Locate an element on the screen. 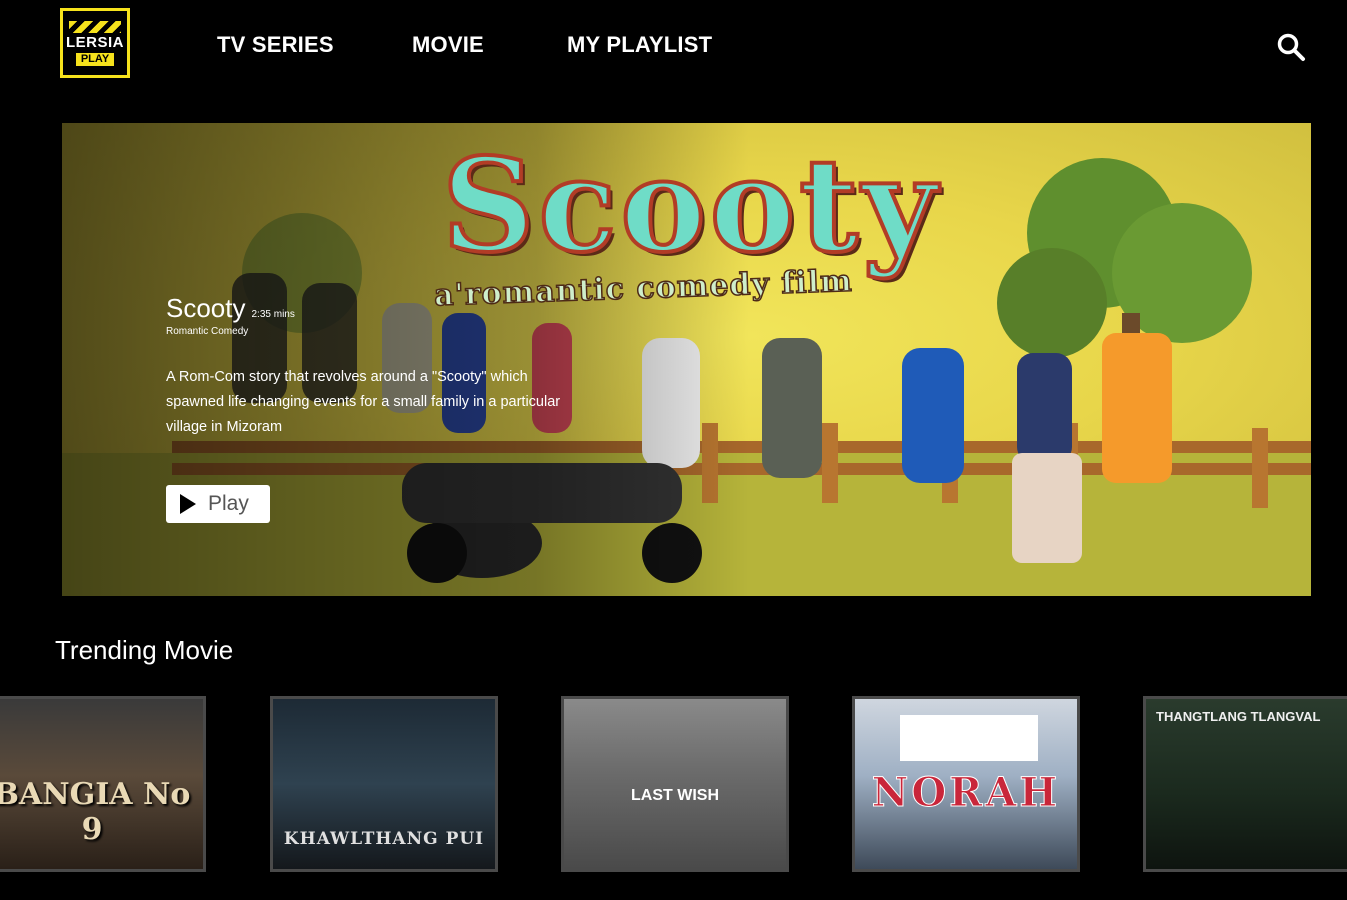  play-button-label: Play is located at coordinates (228, 503).